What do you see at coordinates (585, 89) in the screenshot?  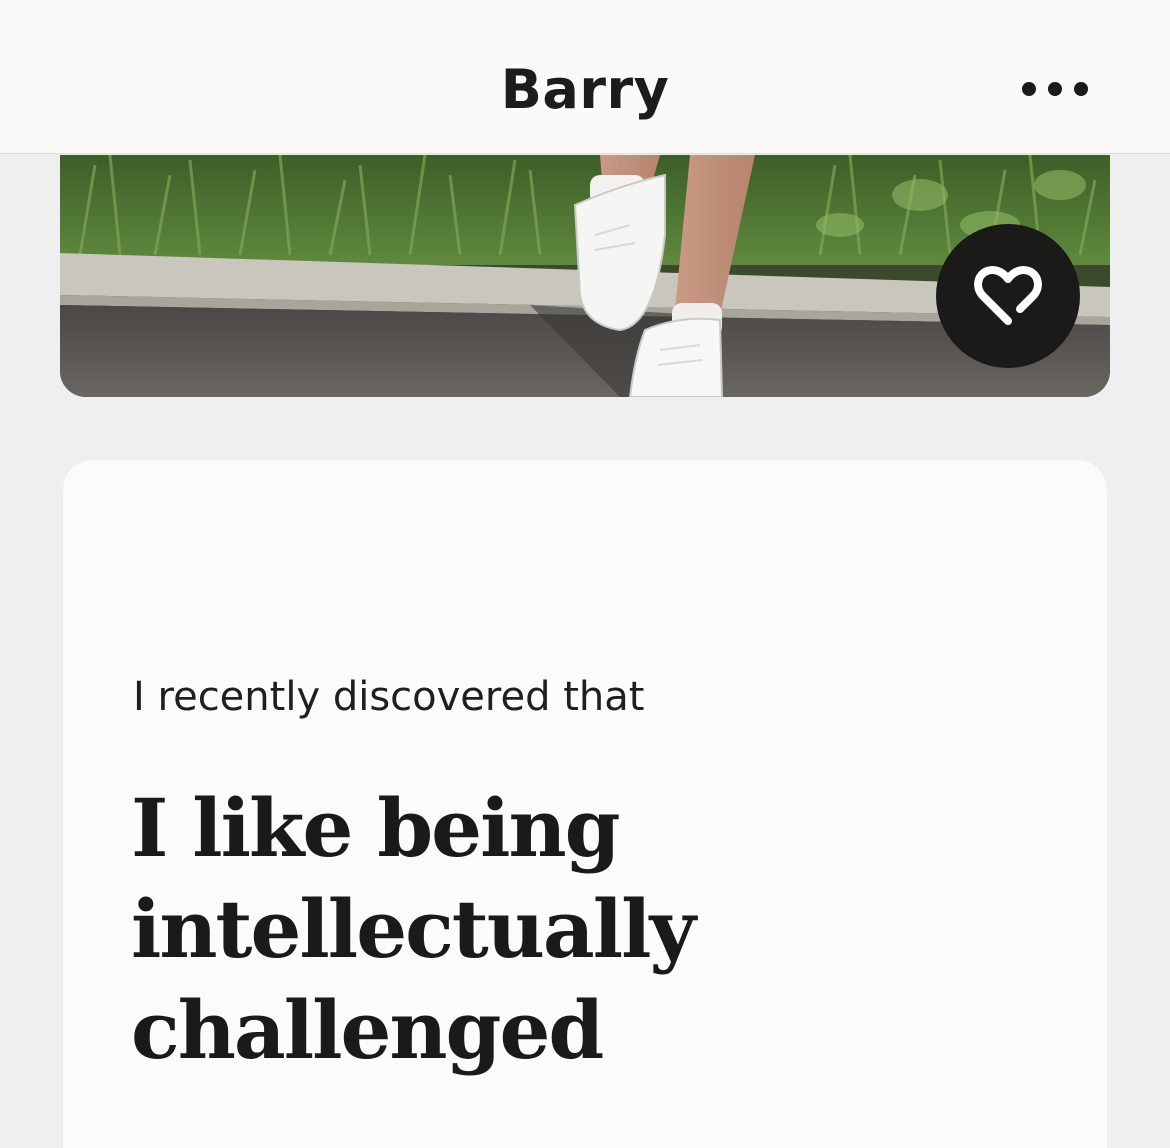 I see `profile-name-title: Barry` at bounding box center [585, 89].